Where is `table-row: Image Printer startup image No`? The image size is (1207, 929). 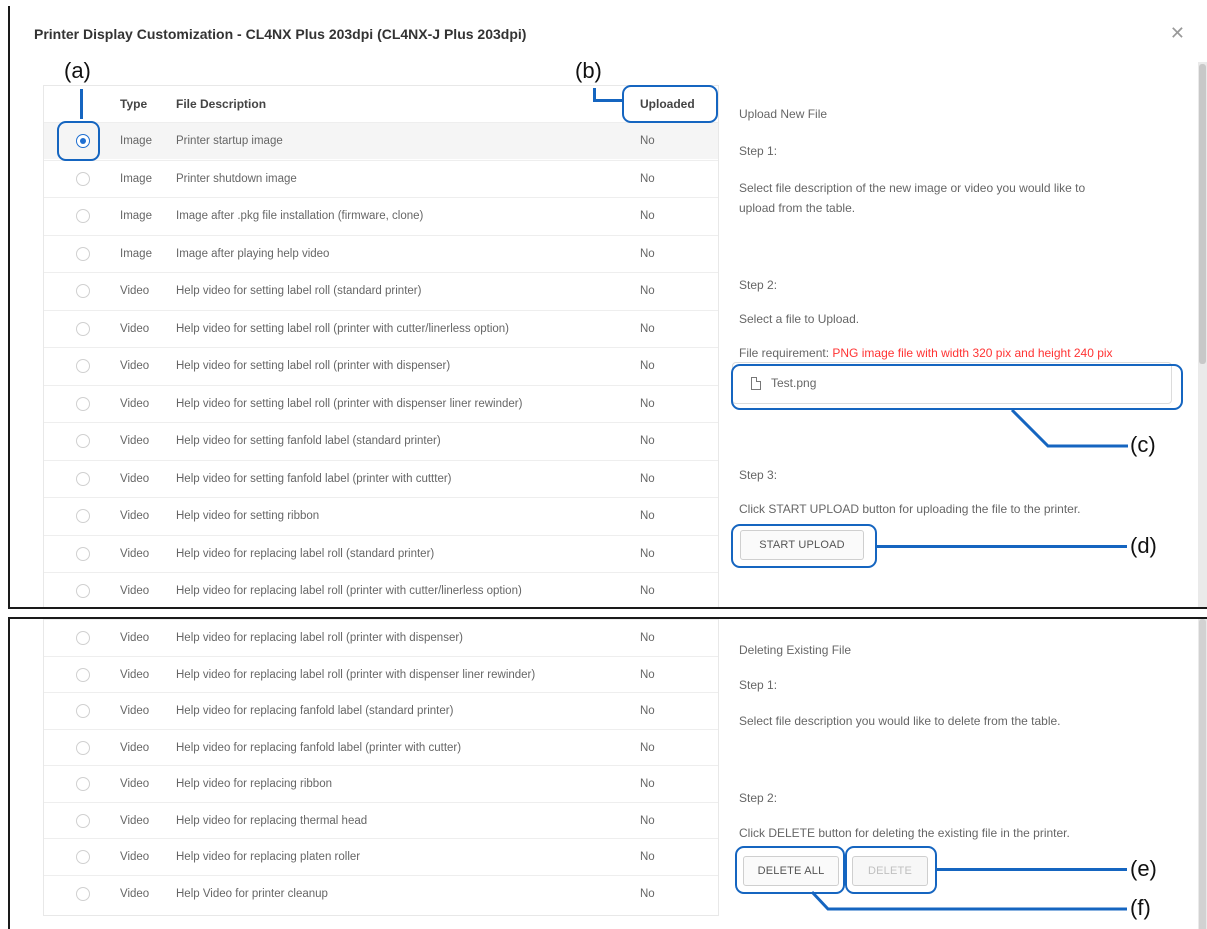 table-row: Image Printer startup image No is located at coordinates (381, 140).